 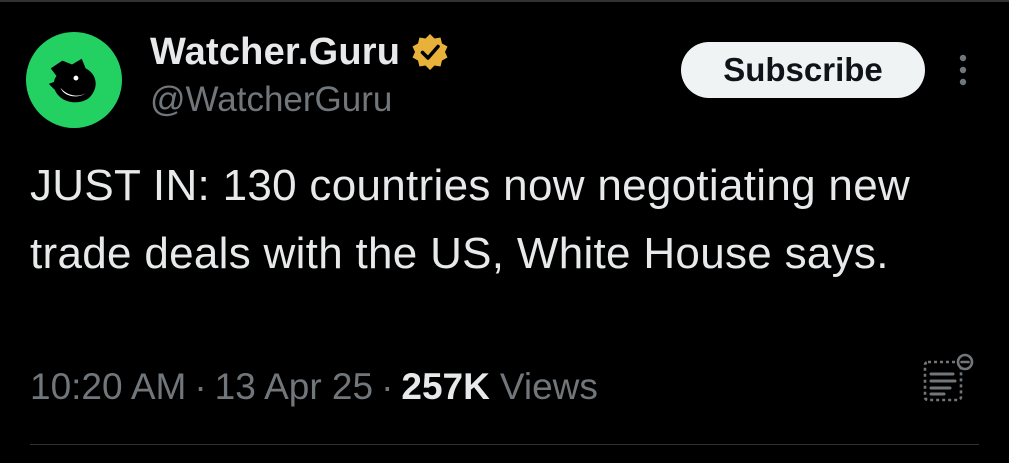 I want to click on tweet-meta: 10:20 AM · 13 Apr 25 · 257K Views, so click(x=314, y=387).